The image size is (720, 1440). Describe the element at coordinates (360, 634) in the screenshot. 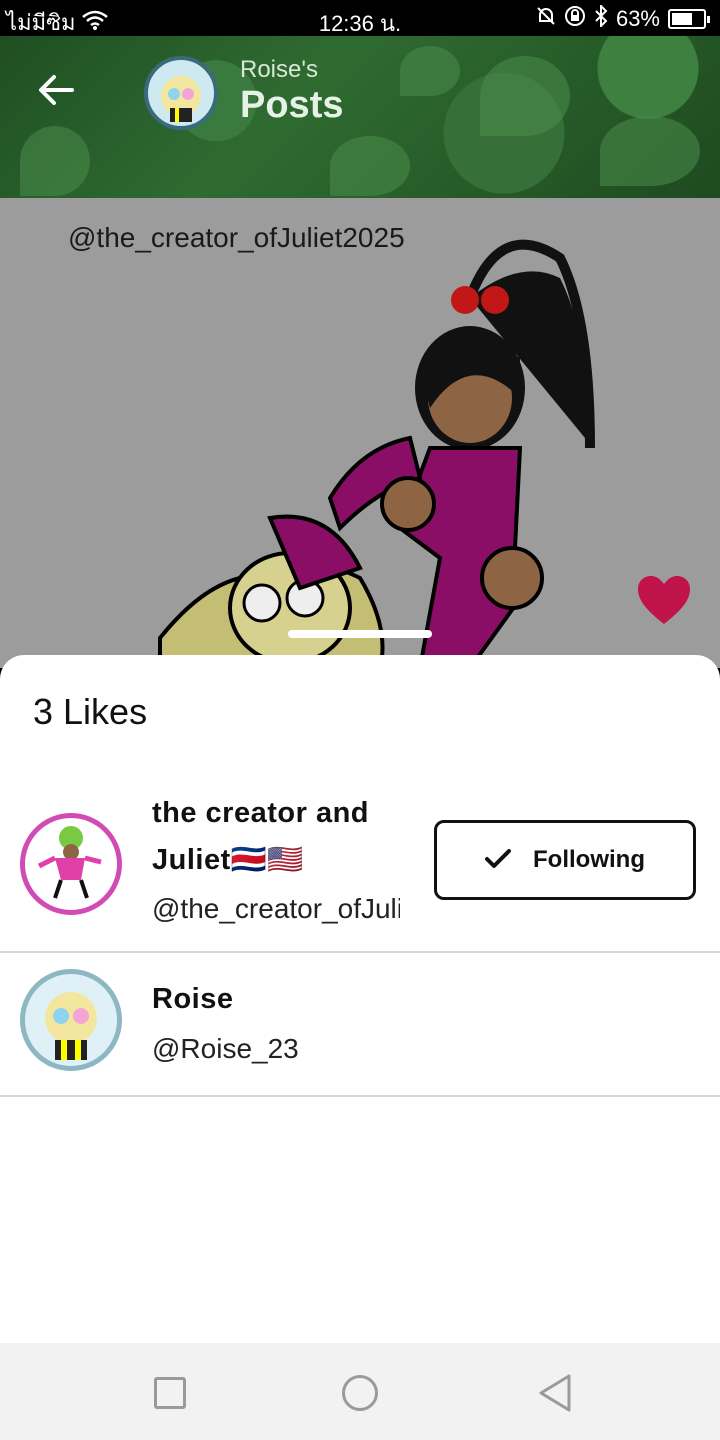

I see `sheet-drag-handle` at that location.